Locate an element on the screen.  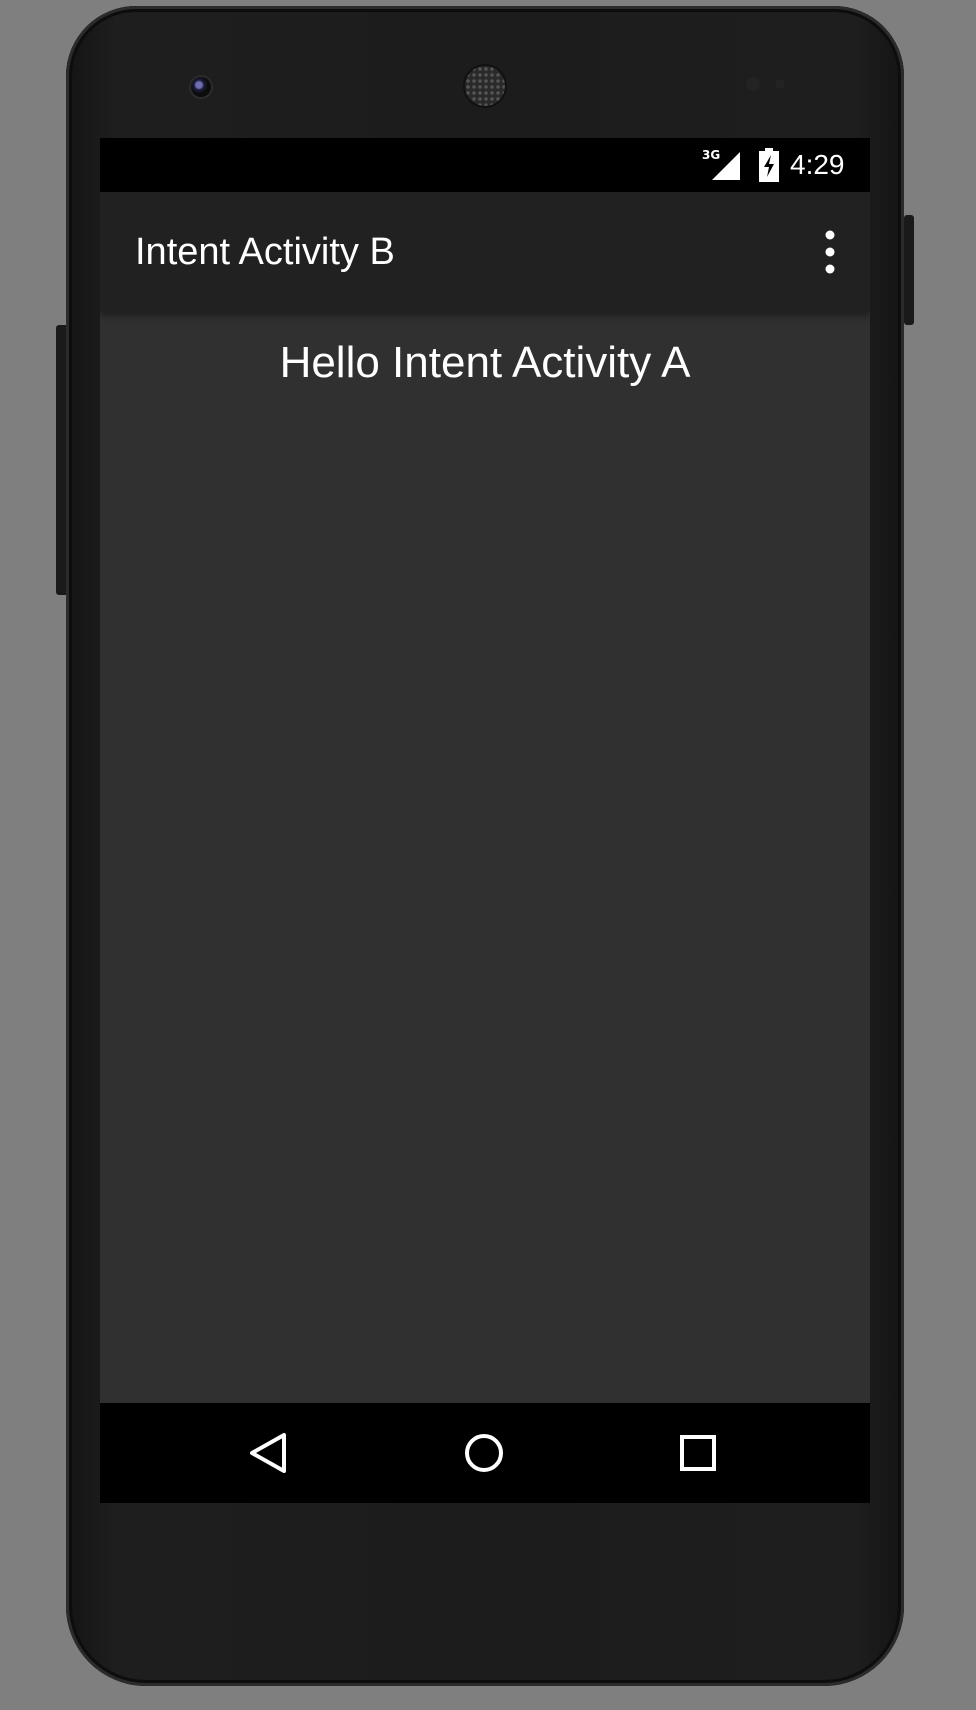
home-button is located at coordinates (484, 1453).